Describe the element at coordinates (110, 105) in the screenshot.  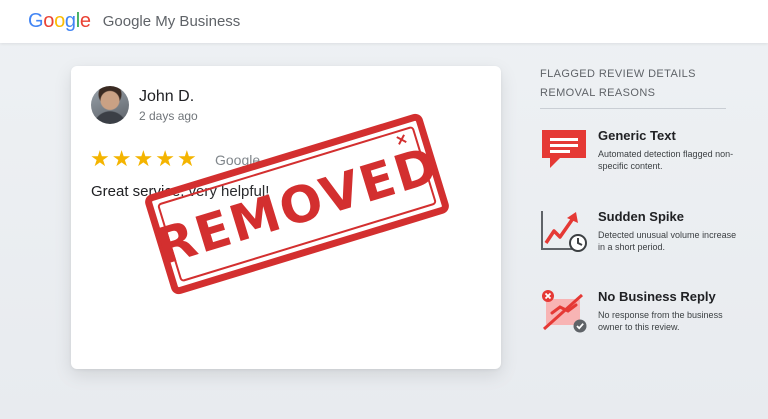
I see `avatar` at that location.